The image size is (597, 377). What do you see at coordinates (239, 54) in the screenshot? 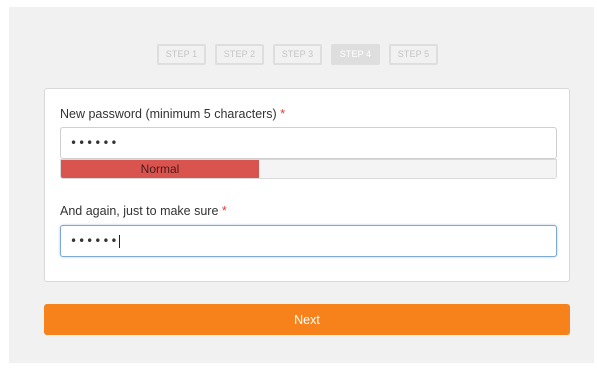
I see `step-2: STEP 2` at bounding box center [239, 54].